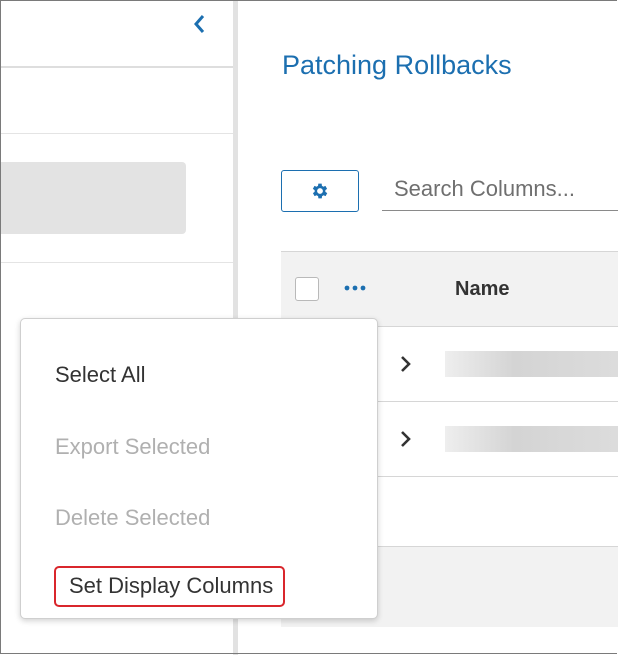 This screenshot has height=655, width=618. I want to click on gear-icon, so click(320, 191).